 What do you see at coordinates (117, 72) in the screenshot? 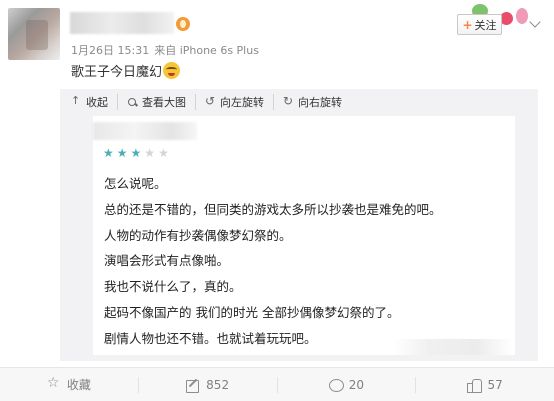
I see `post-text-content: 歌王子今日魔幻` at bounding box center [117, 72].